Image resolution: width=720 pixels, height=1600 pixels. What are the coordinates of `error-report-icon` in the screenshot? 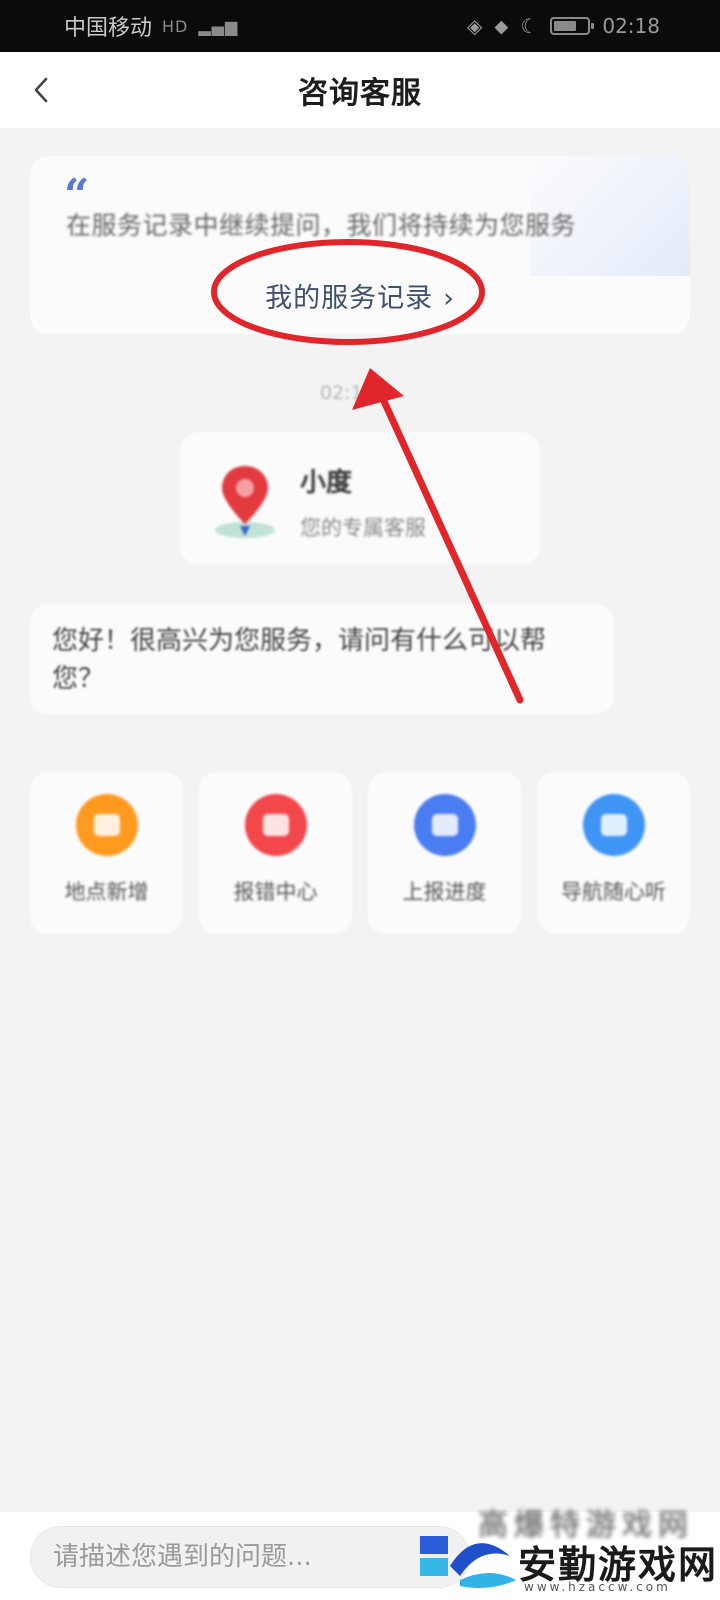 It's located at (275, 825).